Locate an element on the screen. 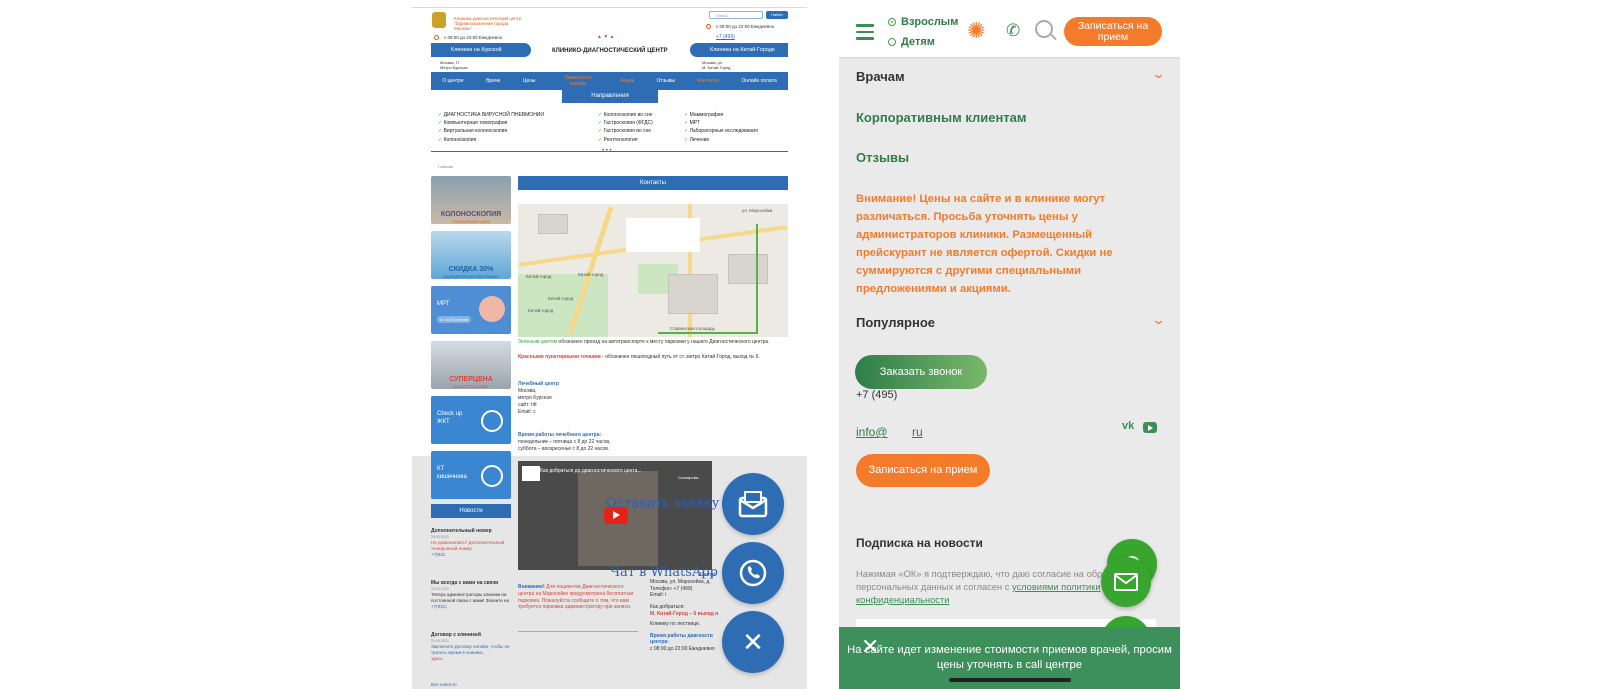  map-label-hidden is located at coordinates (663, 235).